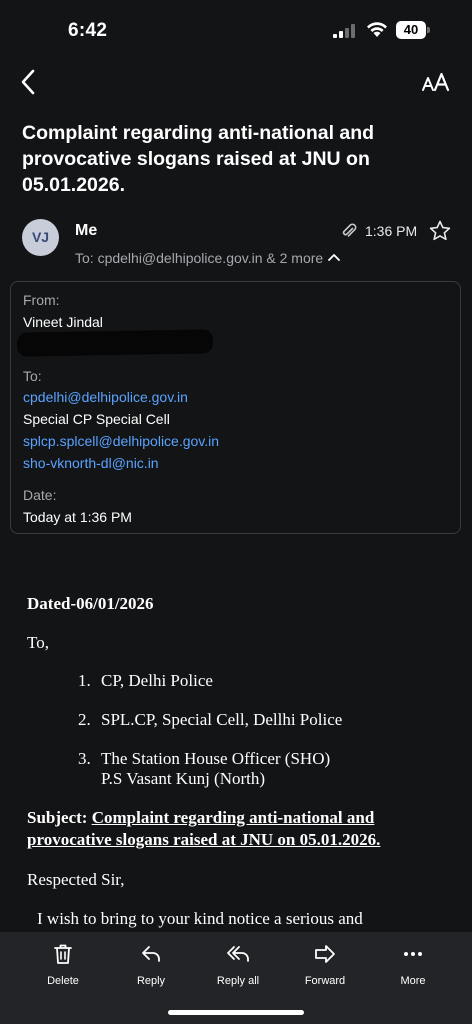  Describe the element at coordinates (349, 230) in the screenshot. I see `paperclip-icon` at that location.